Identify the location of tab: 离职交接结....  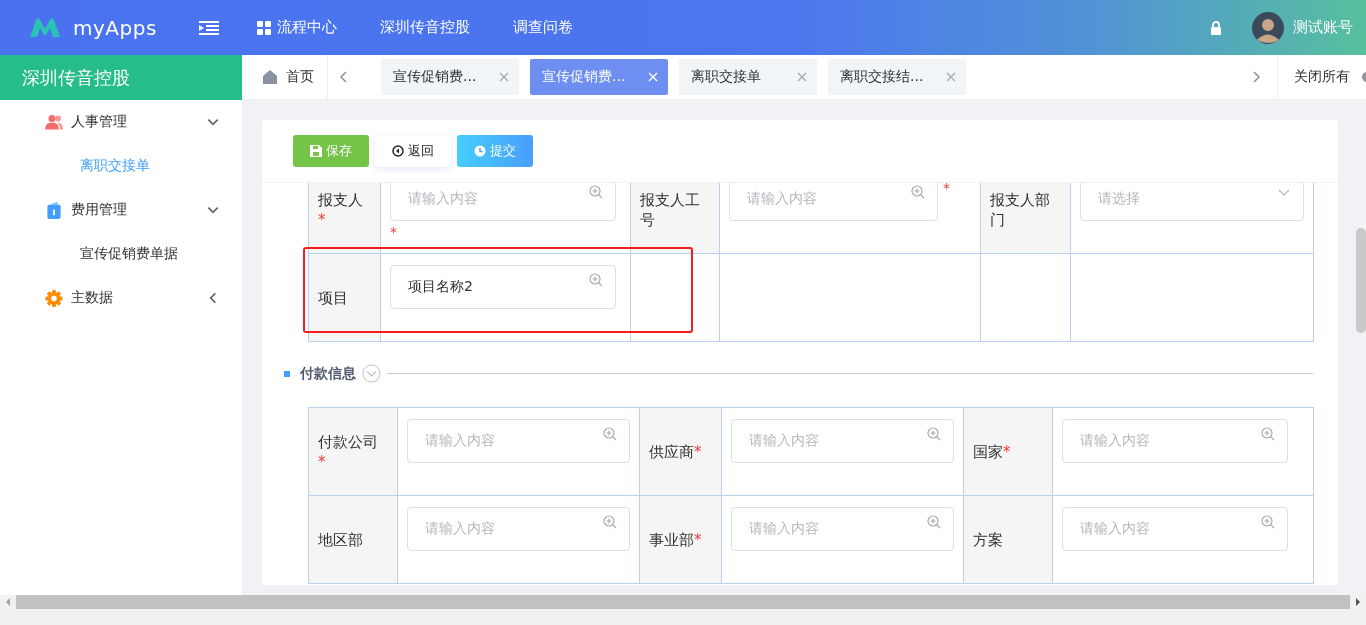
(897, 77).